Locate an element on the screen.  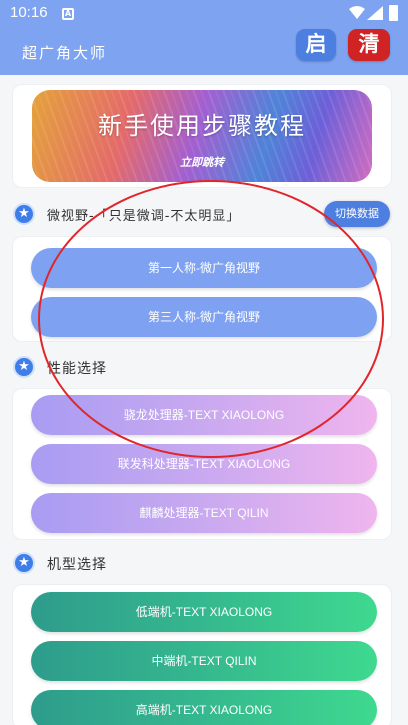
section-label-performance: 性能选择 is located at coordinates (77, 369).